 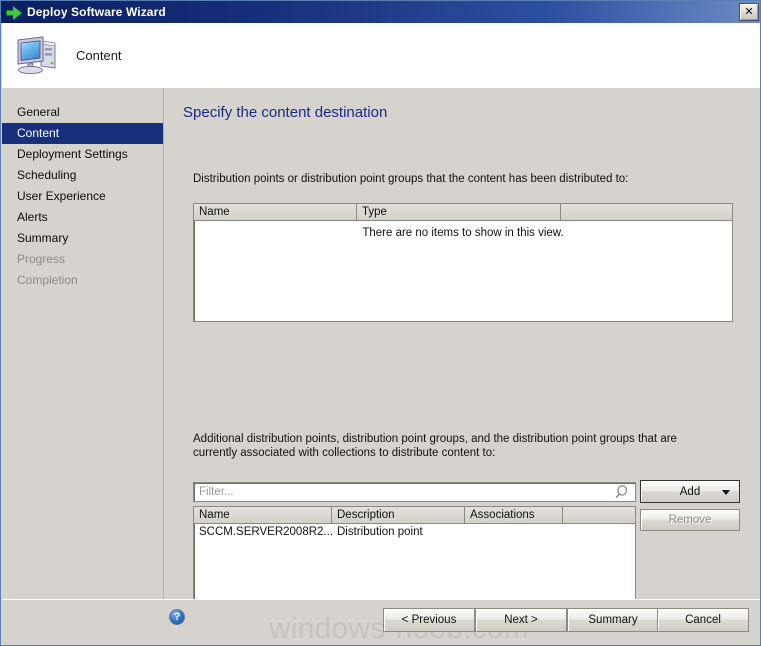 I want to click on remove-button-label: Remove, so click(x=690, y=520).